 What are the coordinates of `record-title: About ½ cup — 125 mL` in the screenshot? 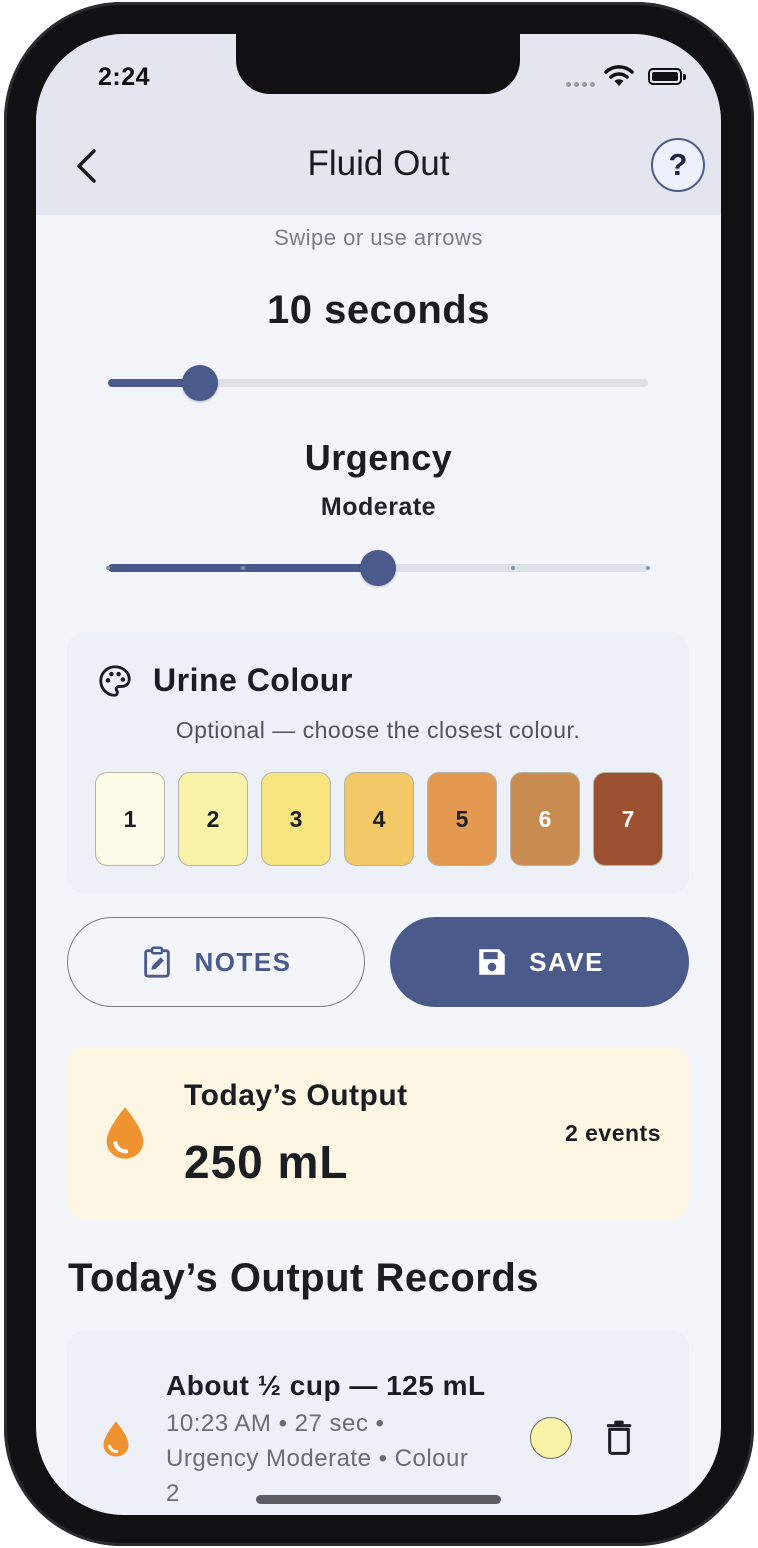 It's located at (326, 1385).